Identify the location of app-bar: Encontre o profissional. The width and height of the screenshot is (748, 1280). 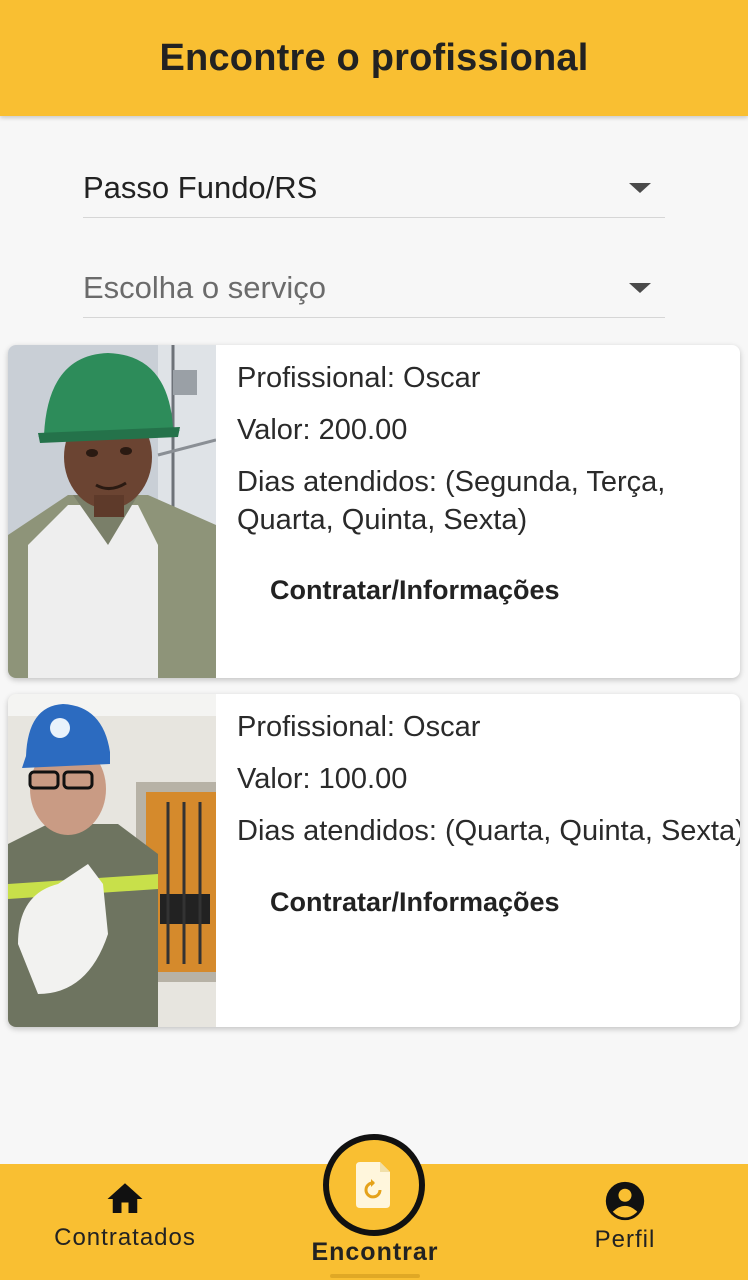
(374, 58).